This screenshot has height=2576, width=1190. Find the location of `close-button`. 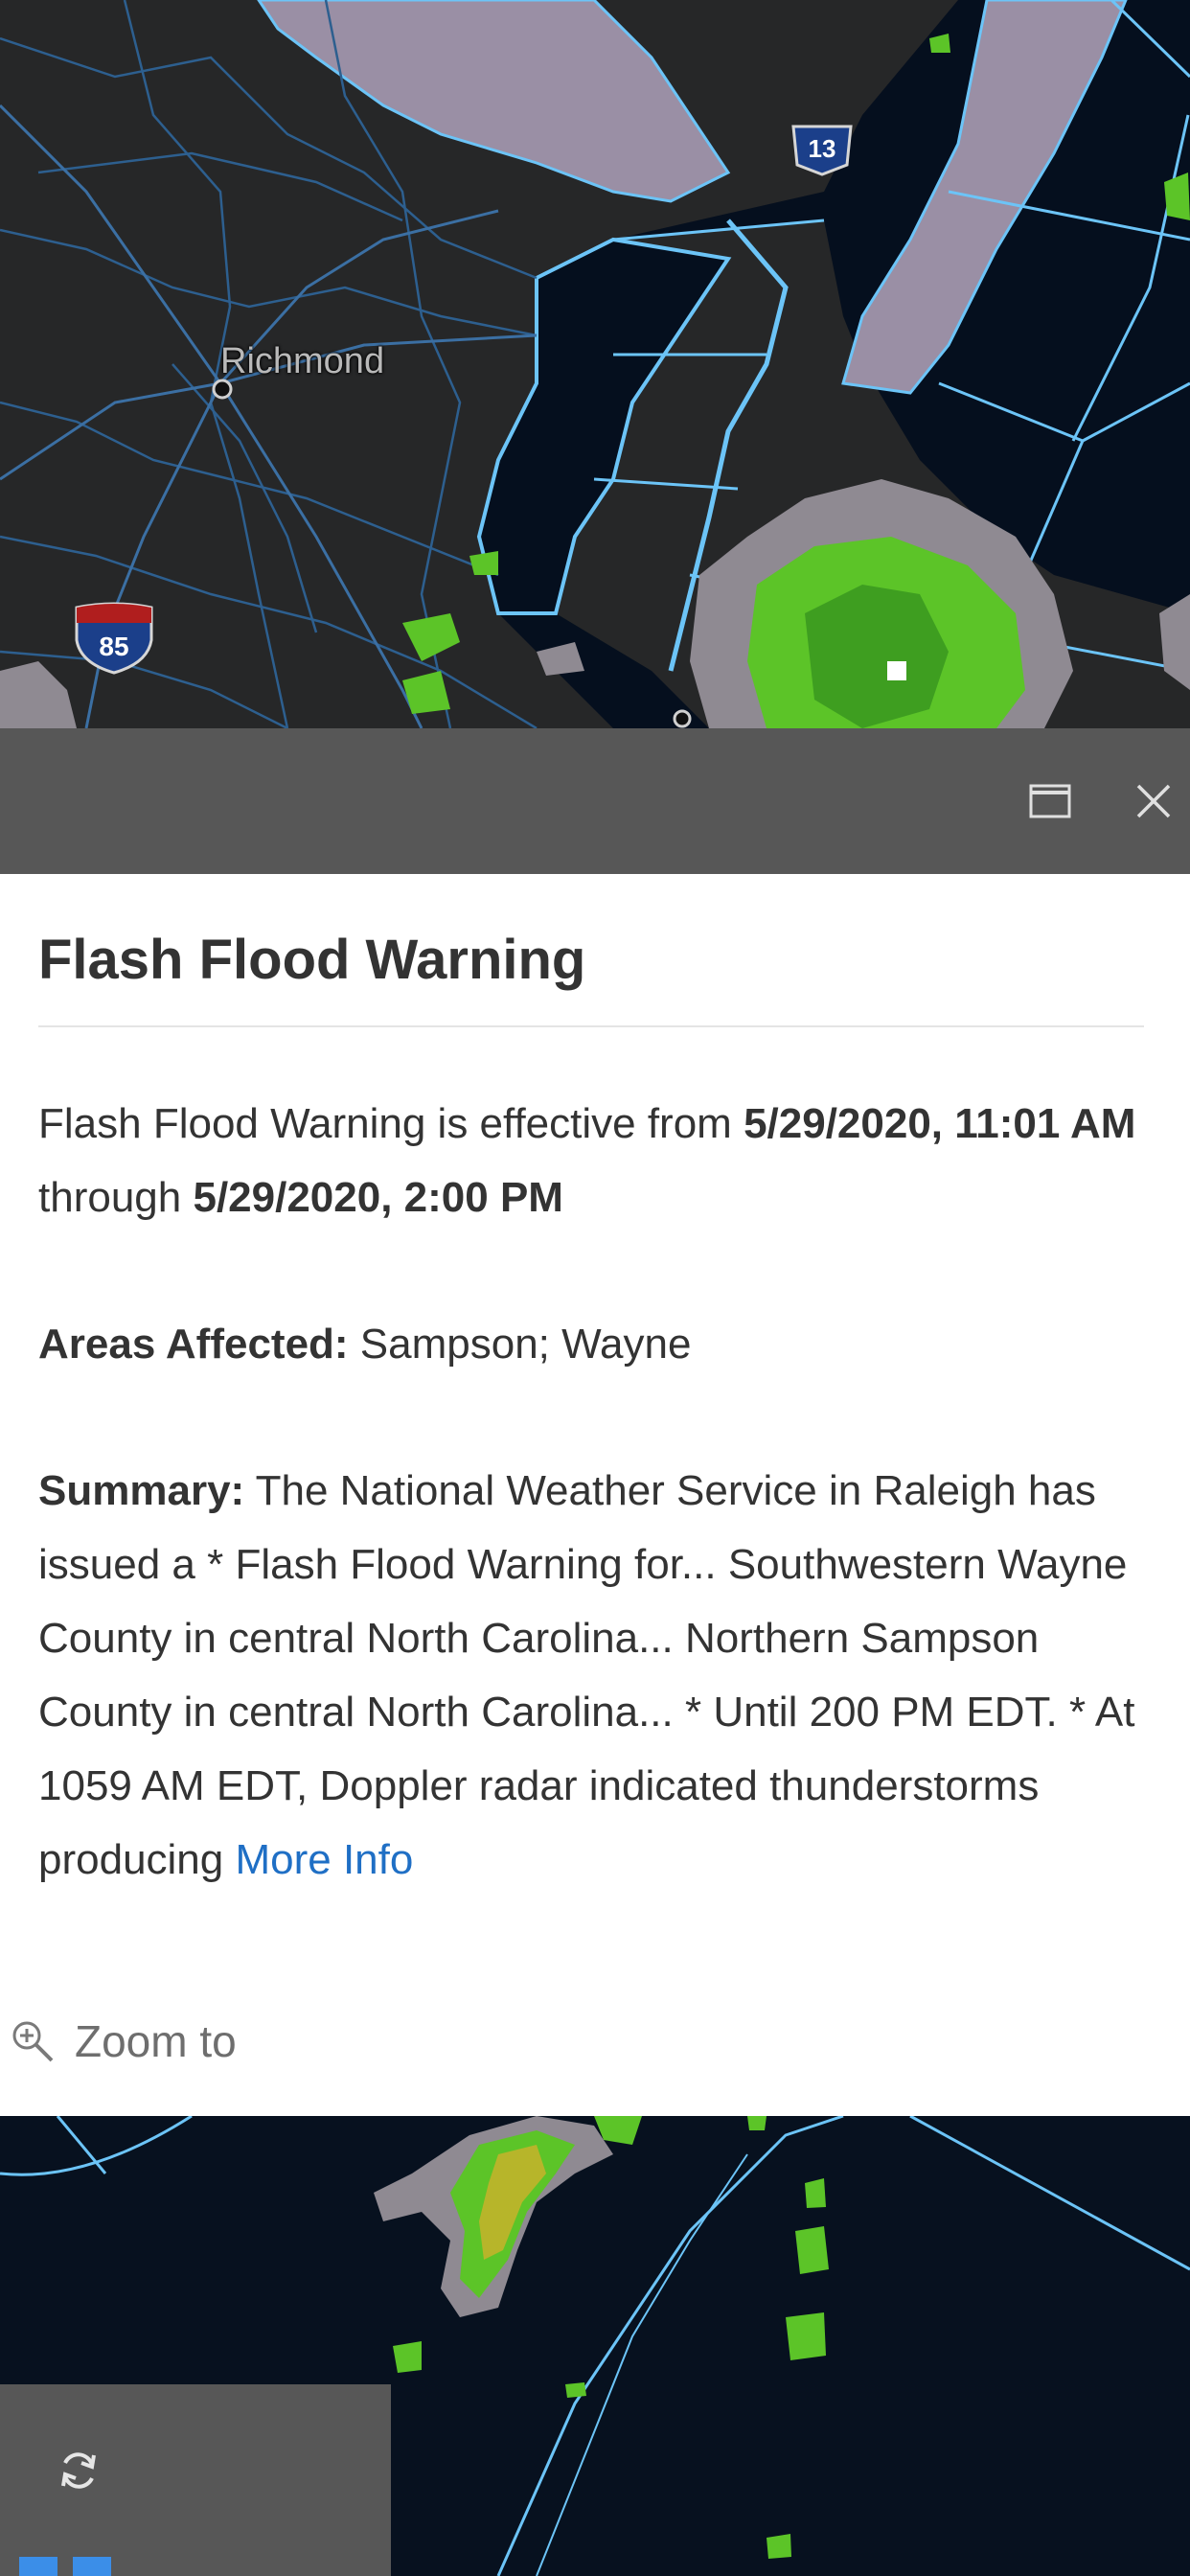

close-button is located at coordinates (1154, 801).